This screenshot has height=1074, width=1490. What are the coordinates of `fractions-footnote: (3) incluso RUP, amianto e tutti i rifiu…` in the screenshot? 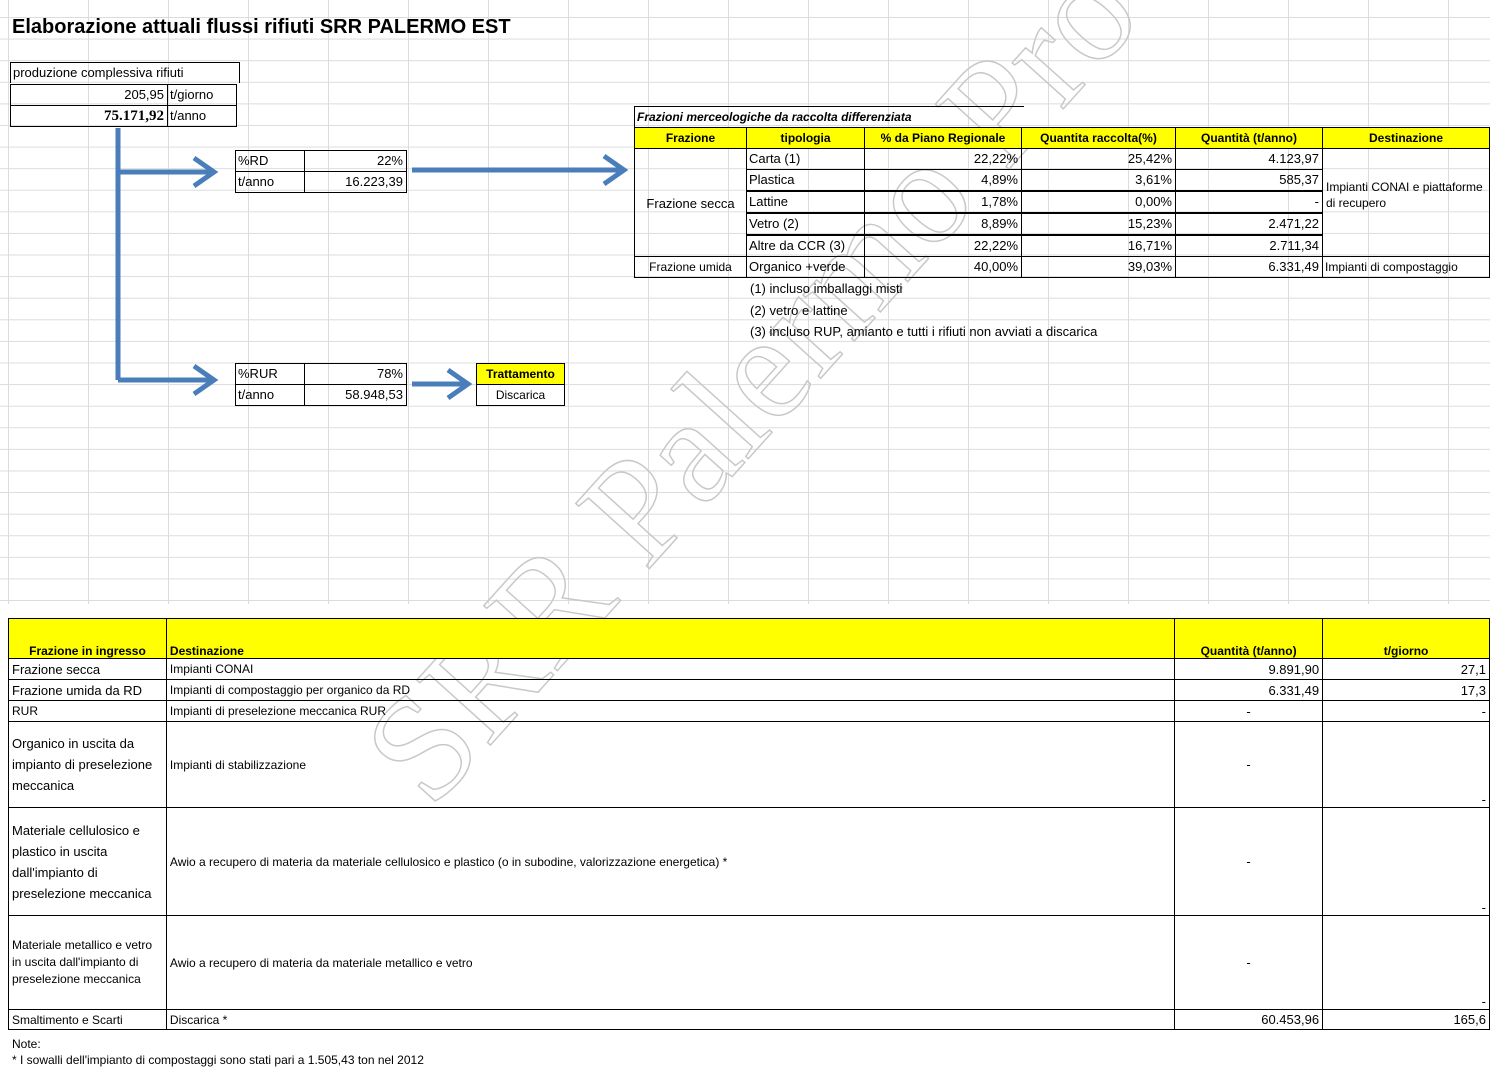 It's located at (924, 331).